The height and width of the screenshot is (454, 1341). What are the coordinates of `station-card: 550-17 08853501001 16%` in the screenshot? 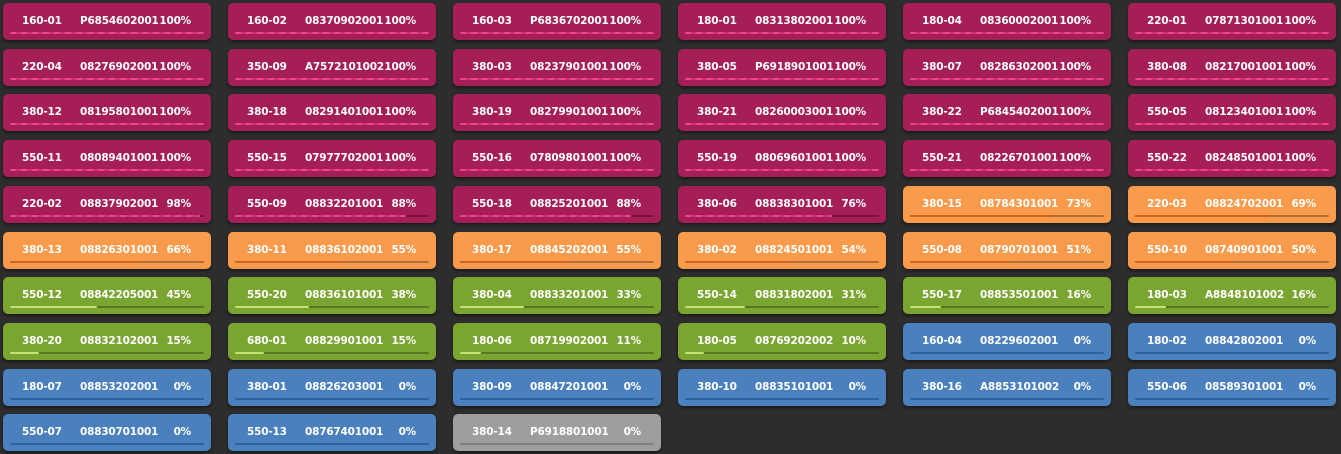 It's located at (1007, 295).